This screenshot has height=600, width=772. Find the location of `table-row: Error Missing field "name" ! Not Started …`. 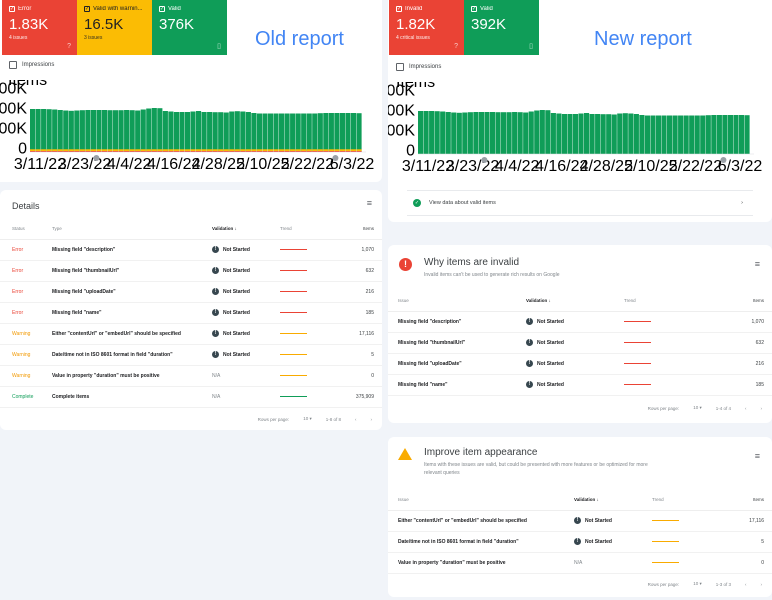

table-row: Error Missing field "name" ! Not Started … is located at coordinates (191, 313).